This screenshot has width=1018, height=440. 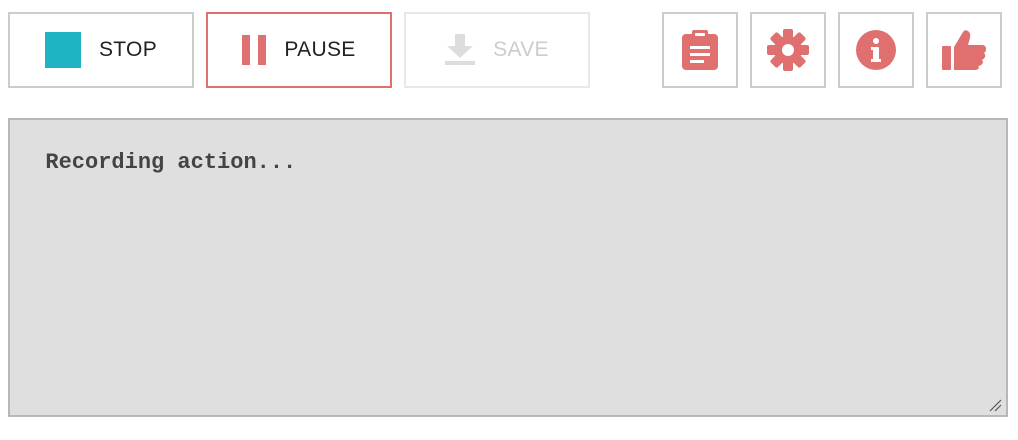 I want to click on settings-button, so click(x=788, y=50).